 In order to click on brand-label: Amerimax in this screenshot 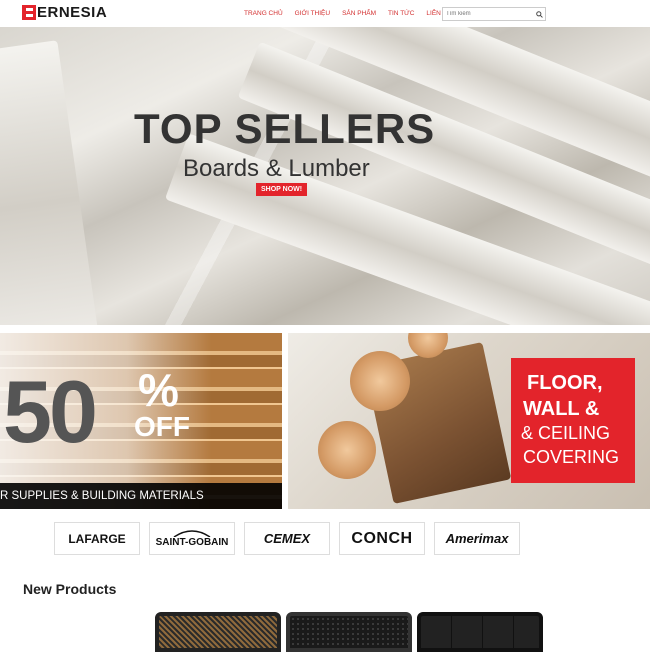, I will do `click(477, 538)`.